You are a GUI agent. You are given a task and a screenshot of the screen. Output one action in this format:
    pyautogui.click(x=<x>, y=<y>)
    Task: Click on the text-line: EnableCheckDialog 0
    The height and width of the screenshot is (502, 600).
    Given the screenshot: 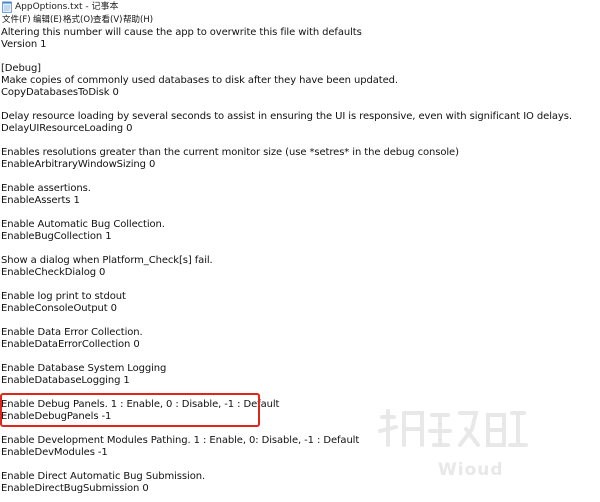 What is the action you would take?
    pyautogui.click(x=53, y=272)
    